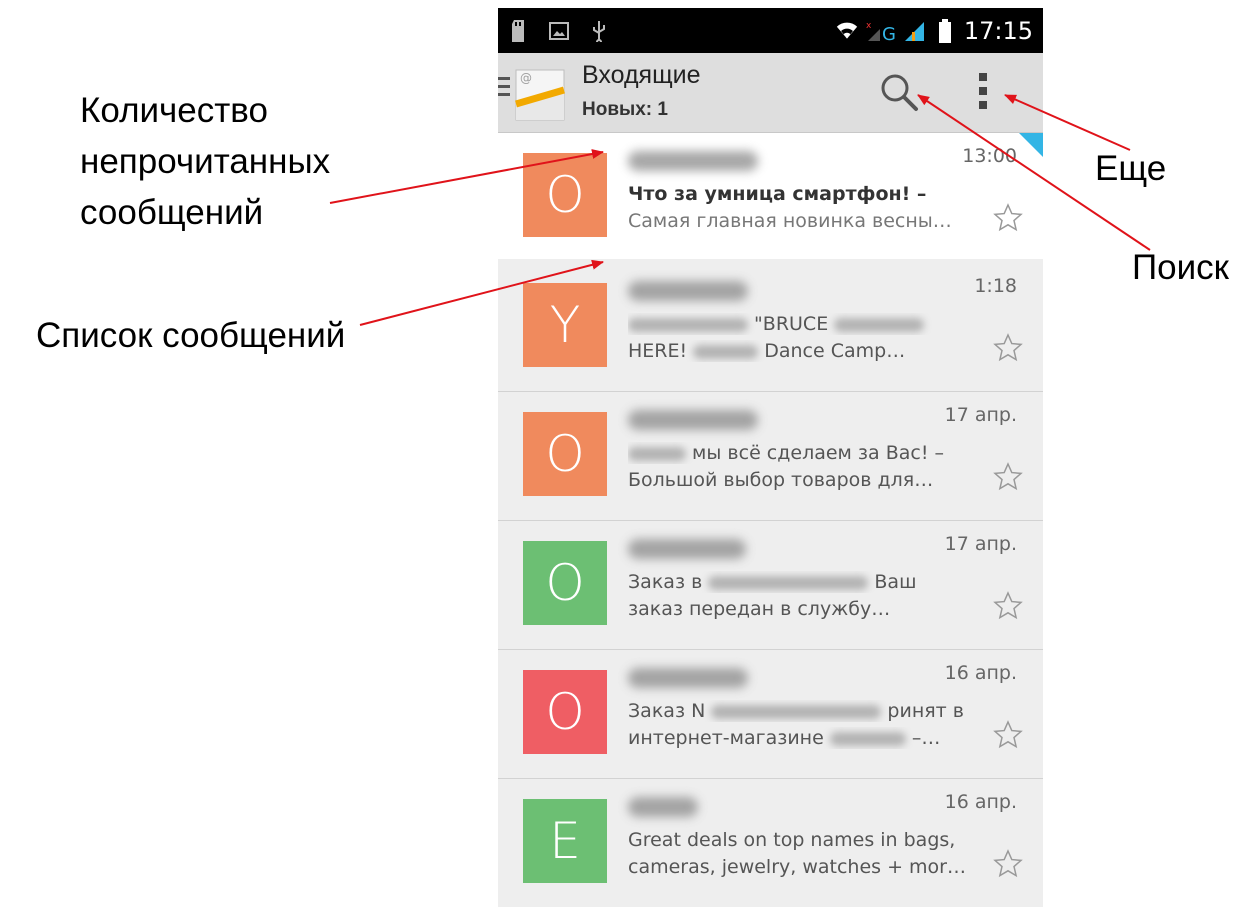  Describe the element at coordinates (541, 94) in the screenshot. I see `email-app-icon: @` at that location.